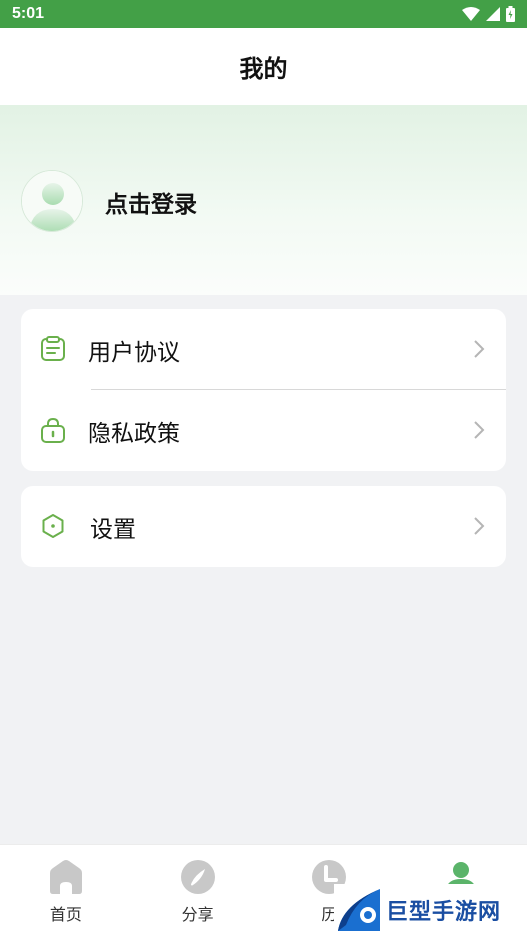 The height and width of the screenshot is (936, 527). I want to click on wifi-icon, so click(471, 14).